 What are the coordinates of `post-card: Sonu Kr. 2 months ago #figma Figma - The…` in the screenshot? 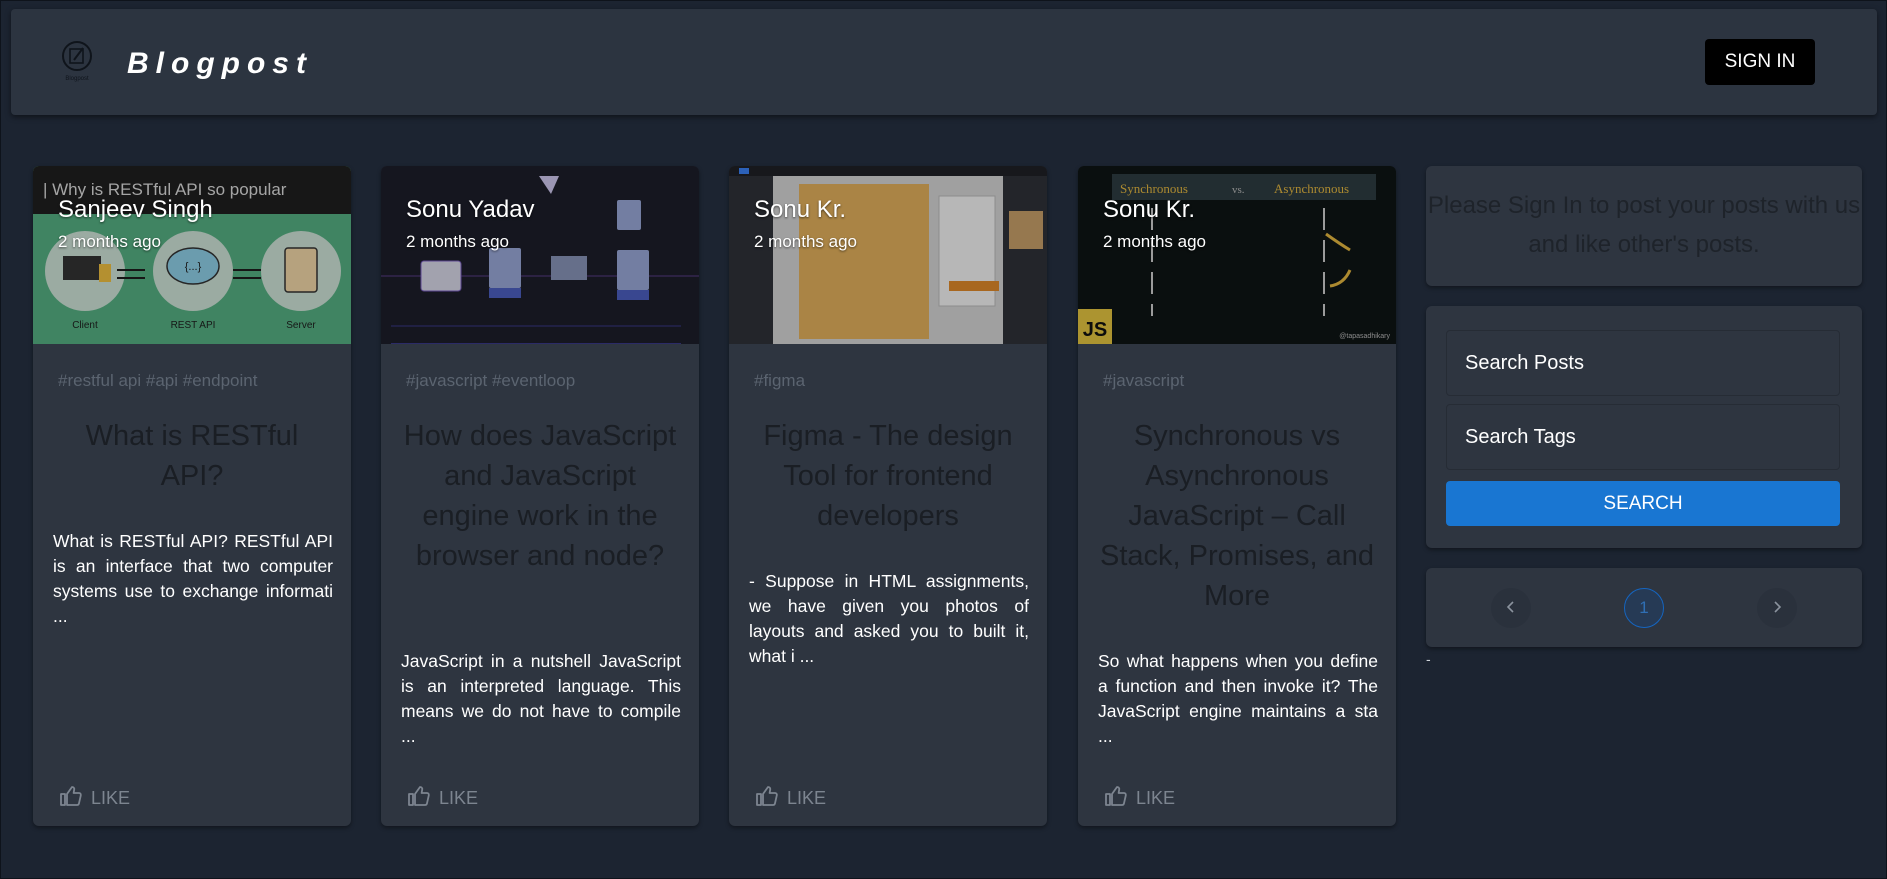 It's located at (888, 496).